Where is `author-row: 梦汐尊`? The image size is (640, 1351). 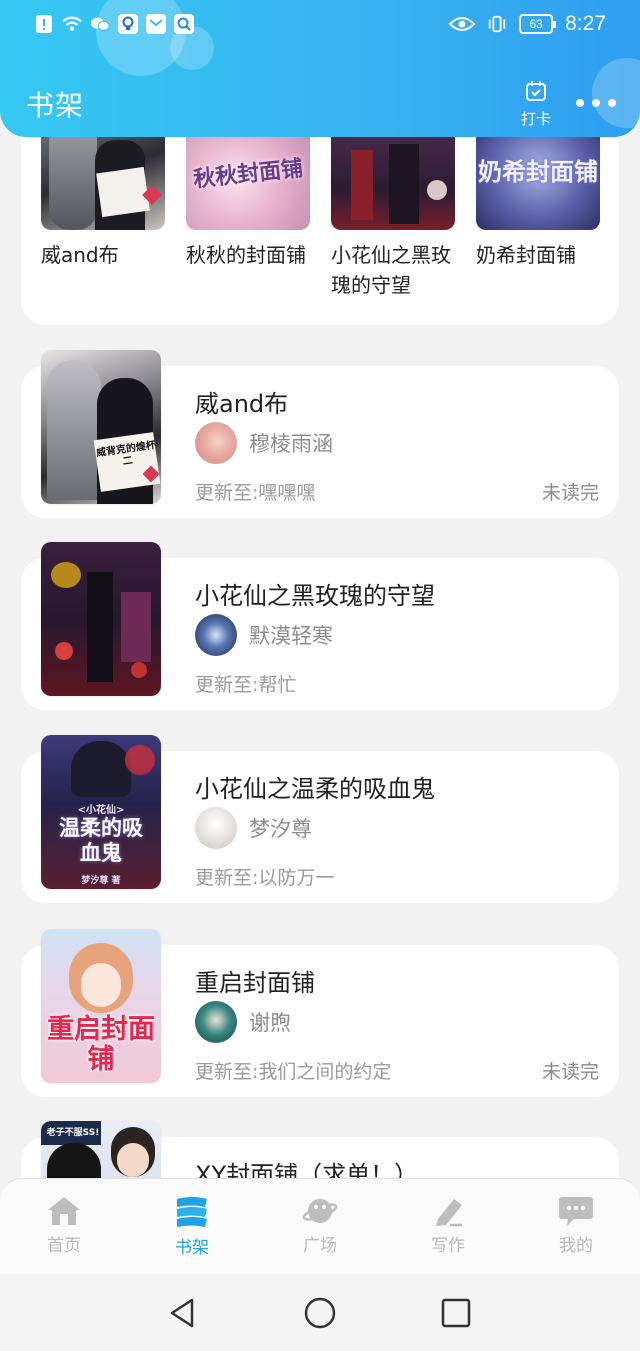 author-row: 梦汐尊 is located at coordinates (253, 828).